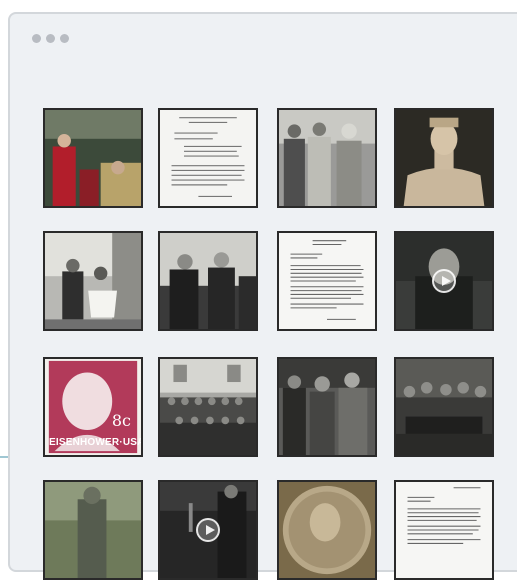 This screenshot has height=580, width=517. What do you see at coordinates (96, 442) in the screenshot?
I see `stamp-label: EISENHOWER·USA` at bounding box center [96, 442].